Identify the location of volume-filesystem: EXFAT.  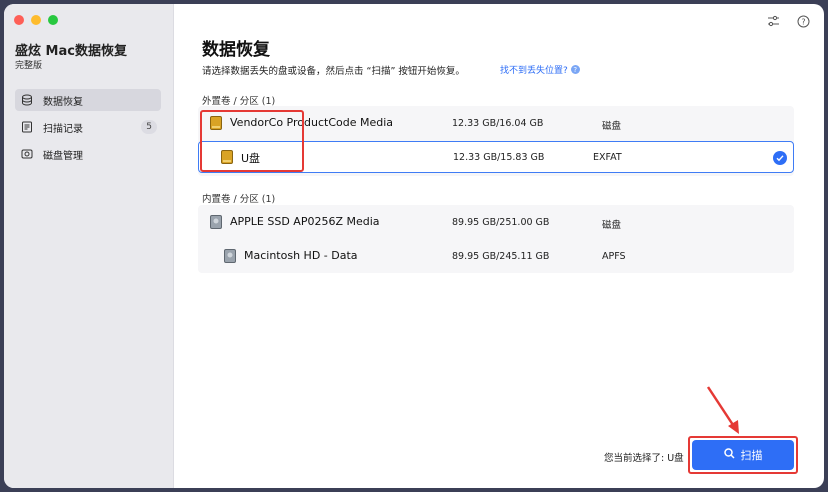
(607, 157).